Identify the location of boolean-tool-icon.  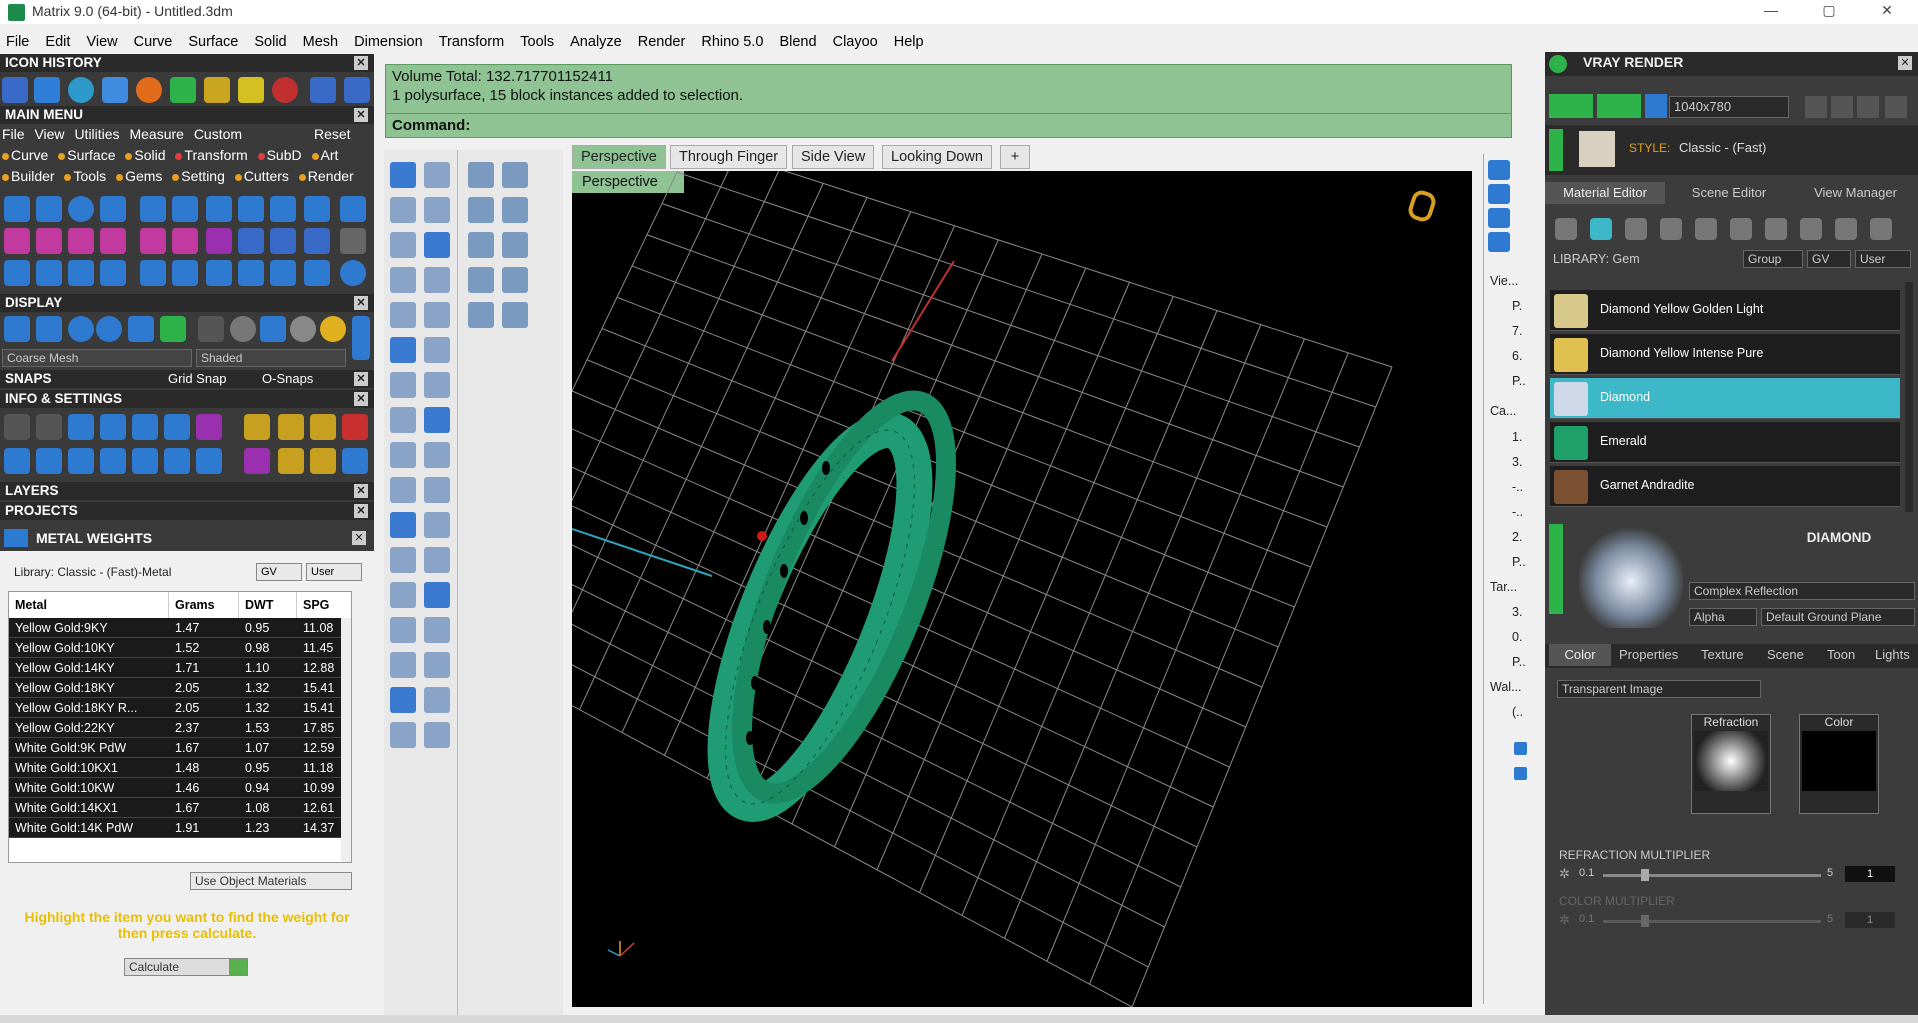
(437, 385).